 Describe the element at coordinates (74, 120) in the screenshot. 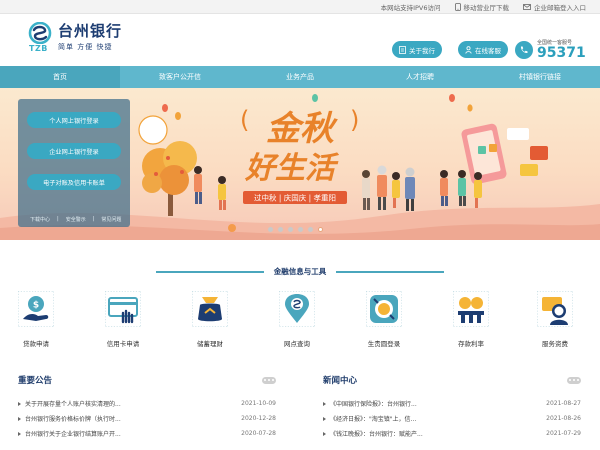

I see `personal-ebank-login-button: 个人网上银行登录` at that location.